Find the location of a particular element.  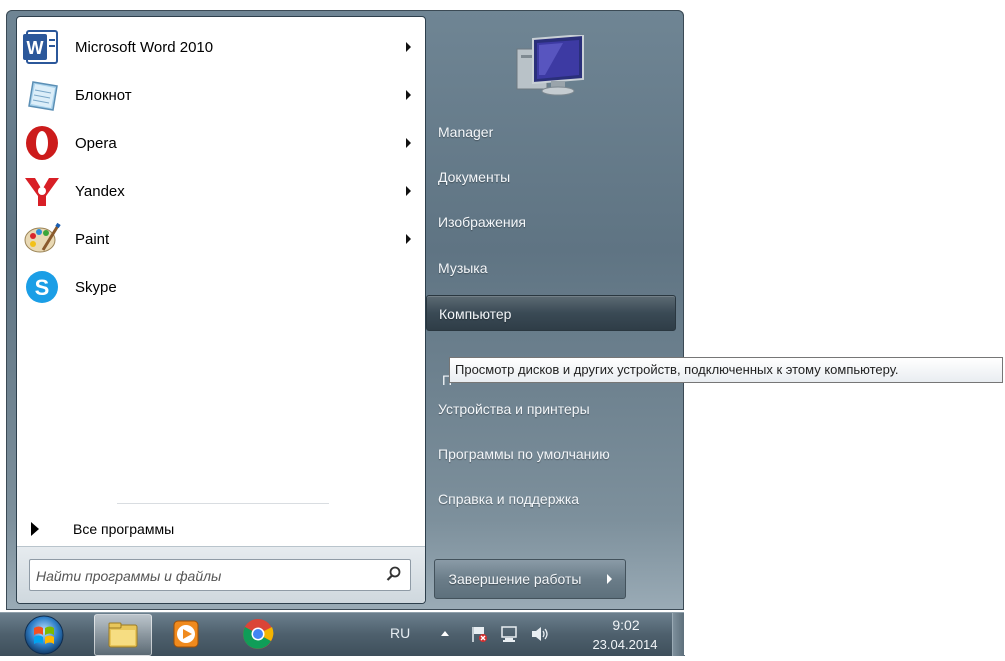

link-pictures: Изображения is located at coordinates (551, 222).